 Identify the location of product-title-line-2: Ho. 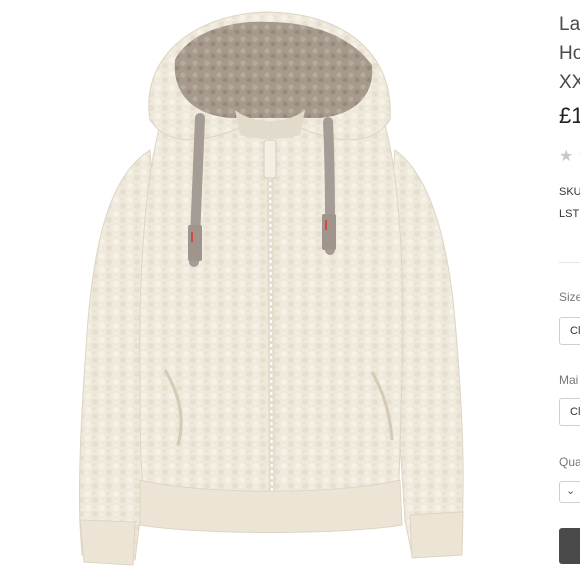
(569, 53).